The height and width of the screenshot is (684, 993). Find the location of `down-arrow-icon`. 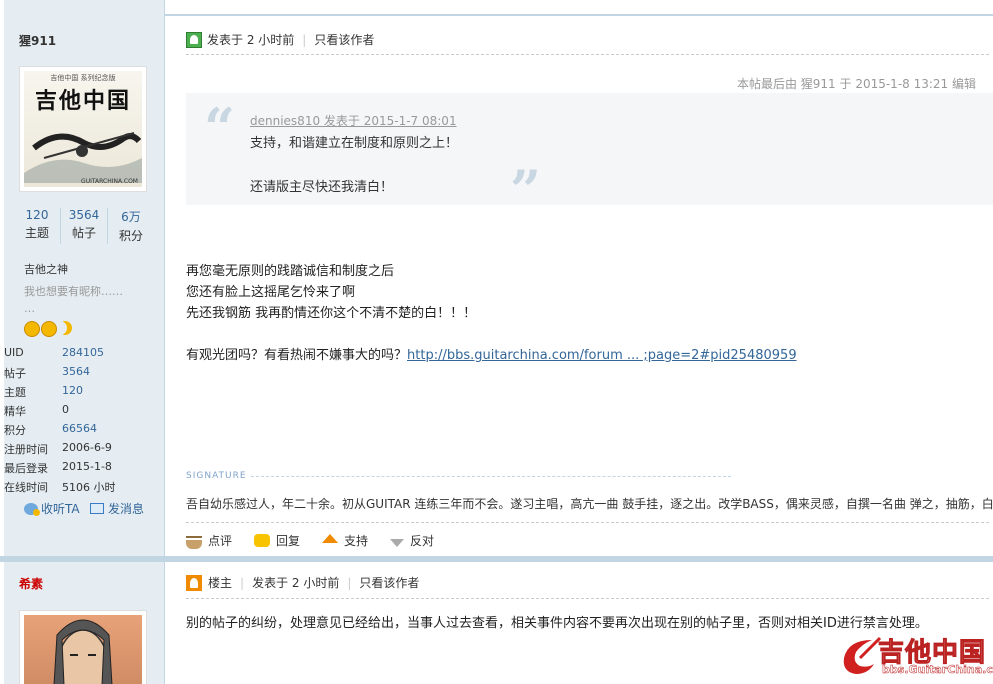

down-arrow-icon is located at coordinates (397, 542).